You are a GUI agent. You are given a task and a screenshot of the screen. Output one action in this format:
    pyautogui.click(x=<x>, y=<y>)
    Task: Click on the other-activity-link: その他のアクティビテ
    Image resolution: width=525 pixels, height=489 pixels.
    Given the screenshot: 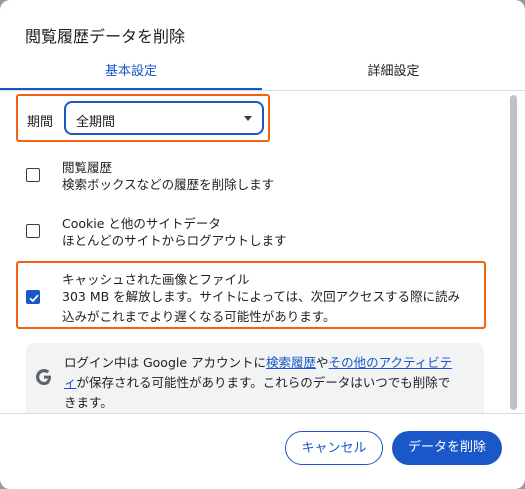 What is the action you would take?
    pyautogui.click(x=391, y=362)
    